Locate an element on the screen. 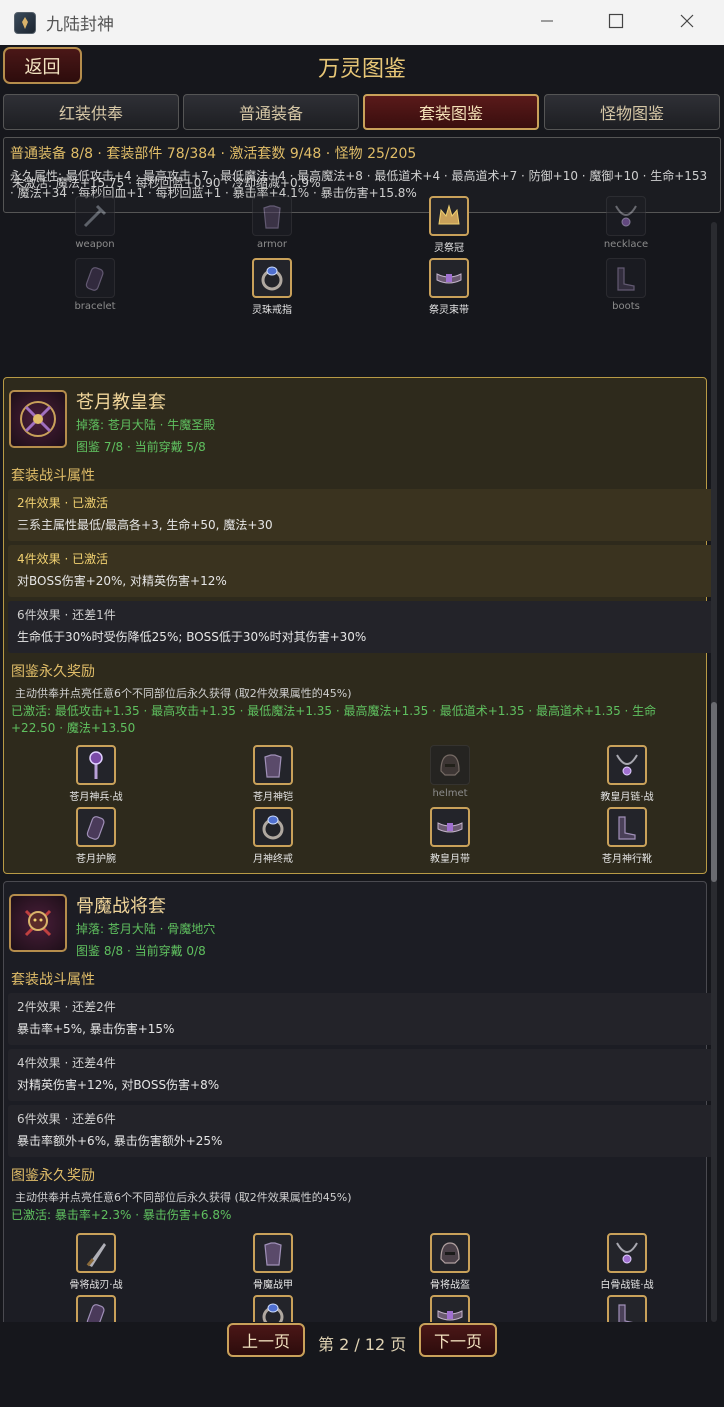  page-indicator: 第 2 / 12 页 is located at coordinates (362, 1344).